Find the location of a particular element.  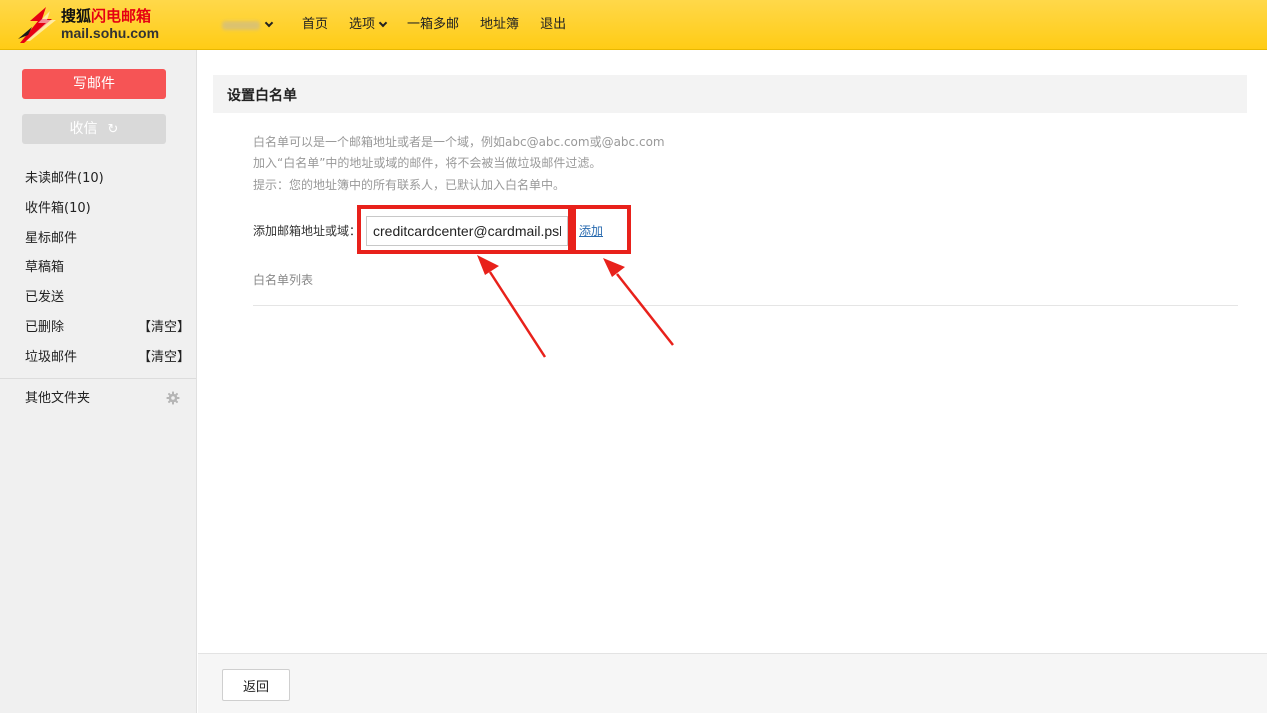

other-folders-label: 其他文件夹 is located at coordinates (58, 398).